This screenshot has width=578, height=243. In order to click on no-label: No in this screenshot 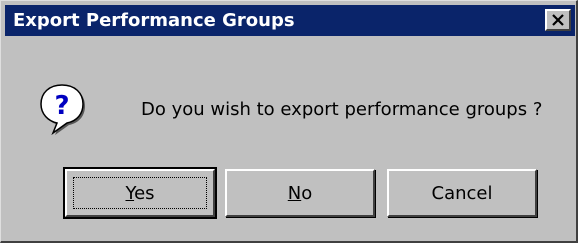, I will do `click(300, 193)`.